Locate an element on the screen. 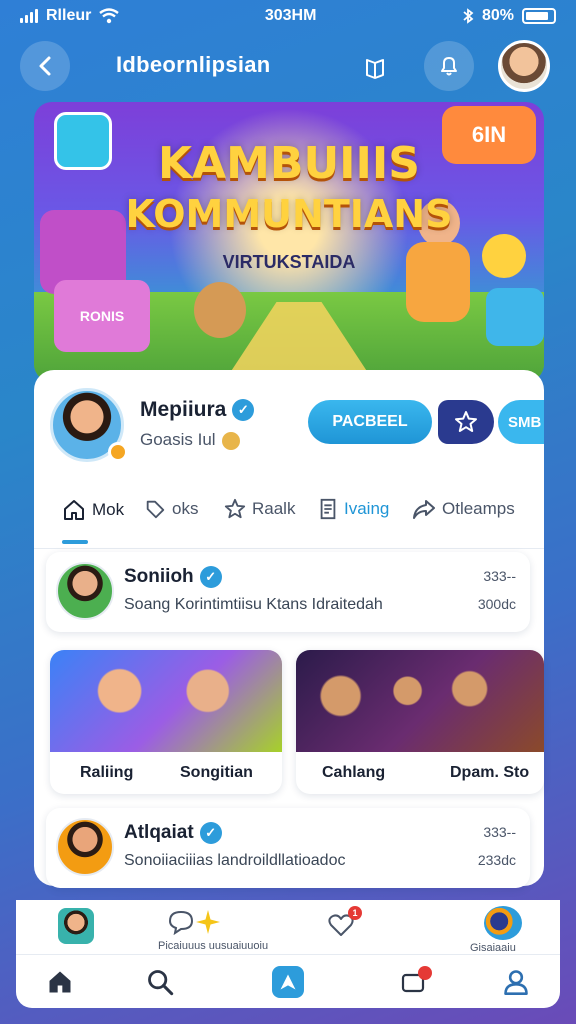 The height and width of the screenshot is (1024, 576). send-icon is located at coordinates (288, 982).